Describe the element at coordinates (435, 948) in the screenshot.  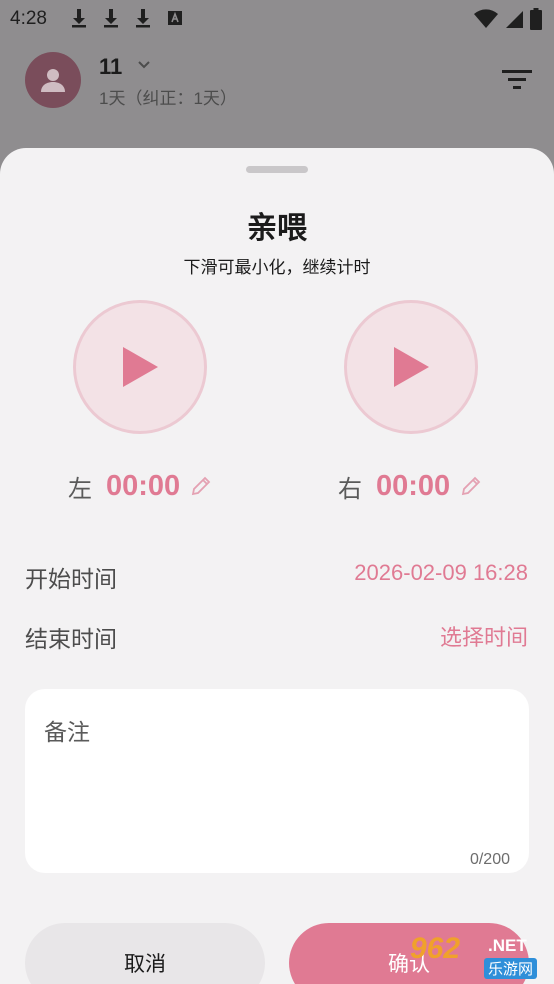
I see `watermark-number: 962` at that location.